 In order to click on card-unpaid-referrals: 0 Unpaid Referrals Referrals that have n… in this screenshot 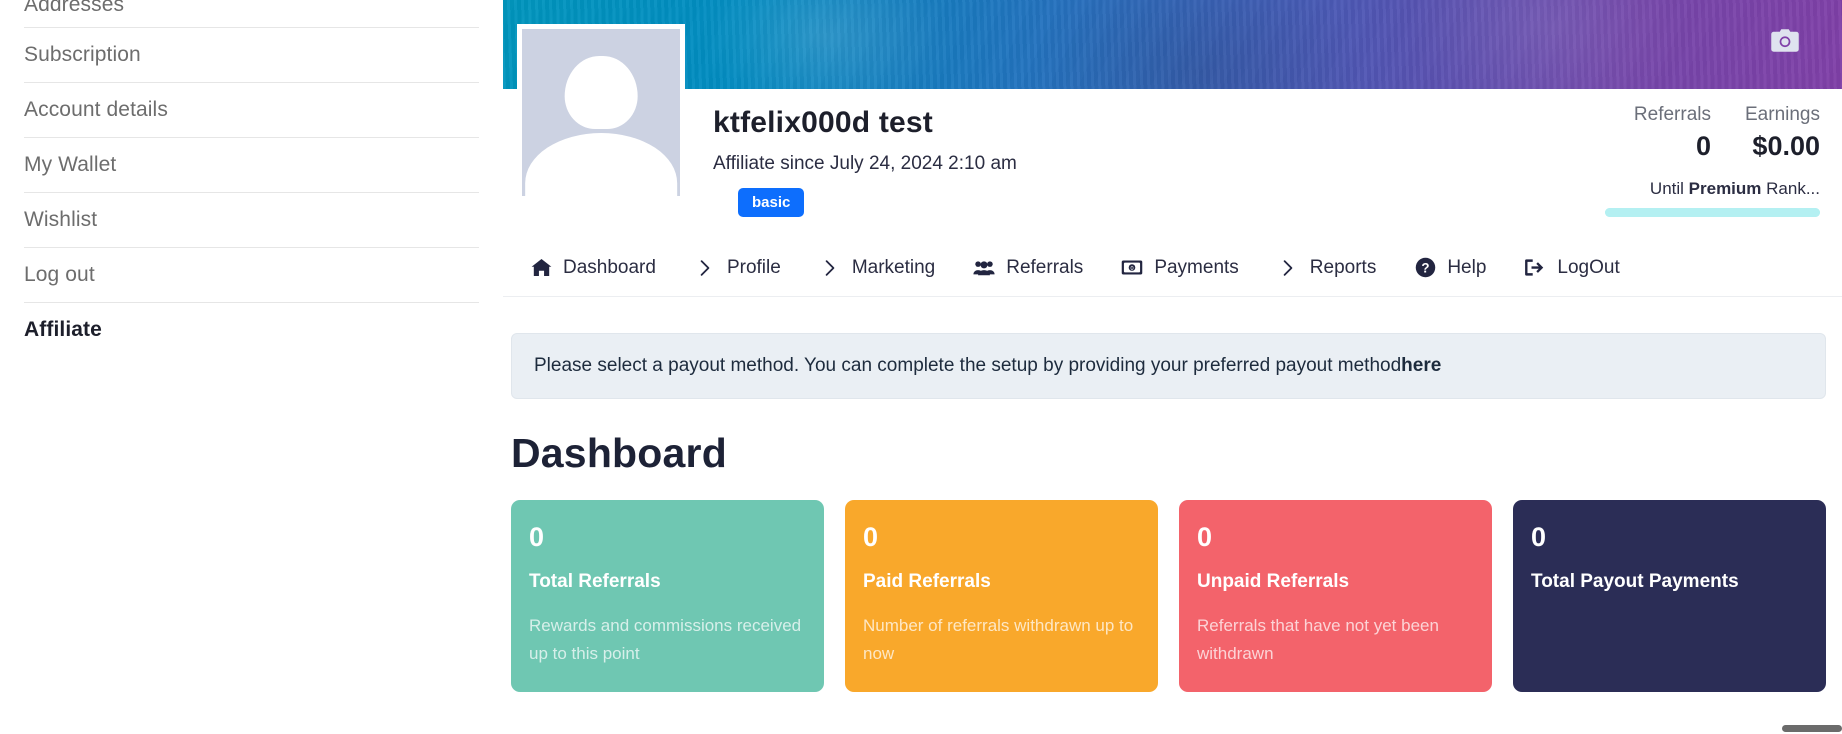, I will do `click(1335, 596)`.